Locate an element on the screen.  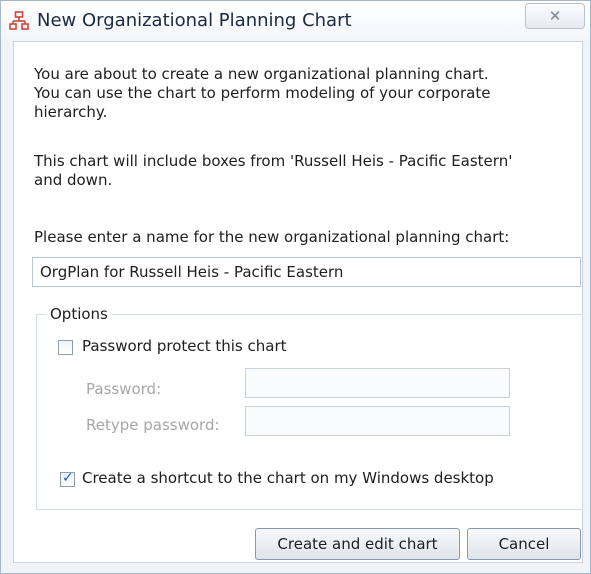
org-chart-icon is located at coordinates (19, 21).